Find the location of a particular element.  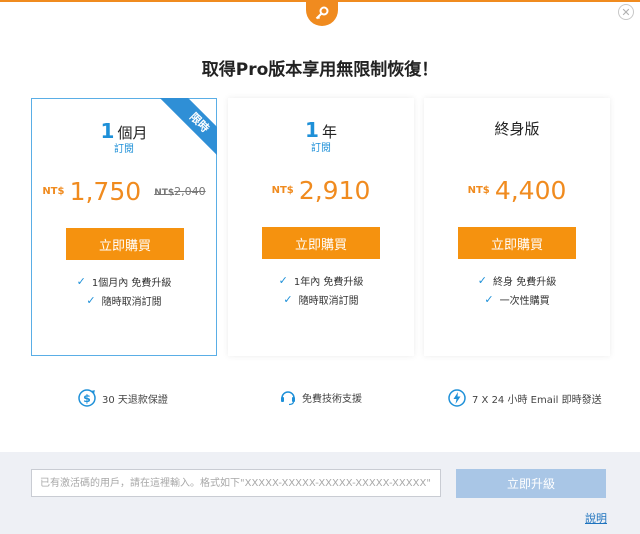

perk-support-text: 免費技術支援 is located at coordinates (332, 399).